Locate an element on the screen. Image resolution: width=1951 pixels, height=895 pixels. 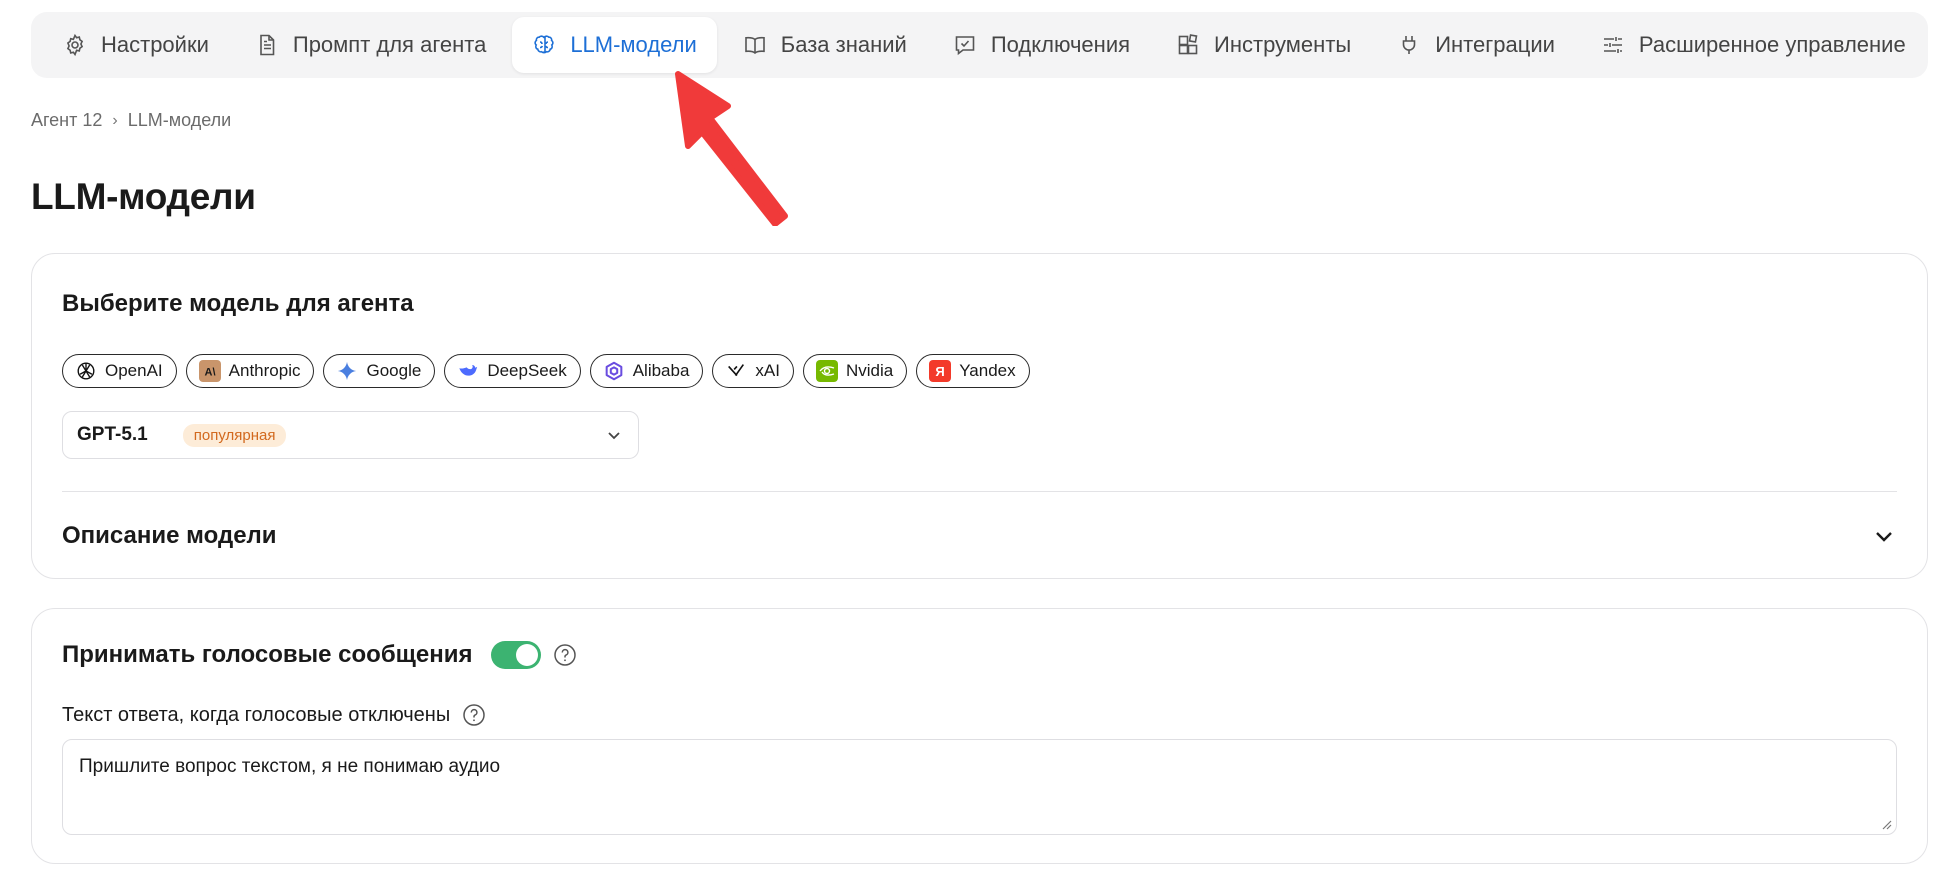
openai-logo-icon is located at coordinates (86, 371).